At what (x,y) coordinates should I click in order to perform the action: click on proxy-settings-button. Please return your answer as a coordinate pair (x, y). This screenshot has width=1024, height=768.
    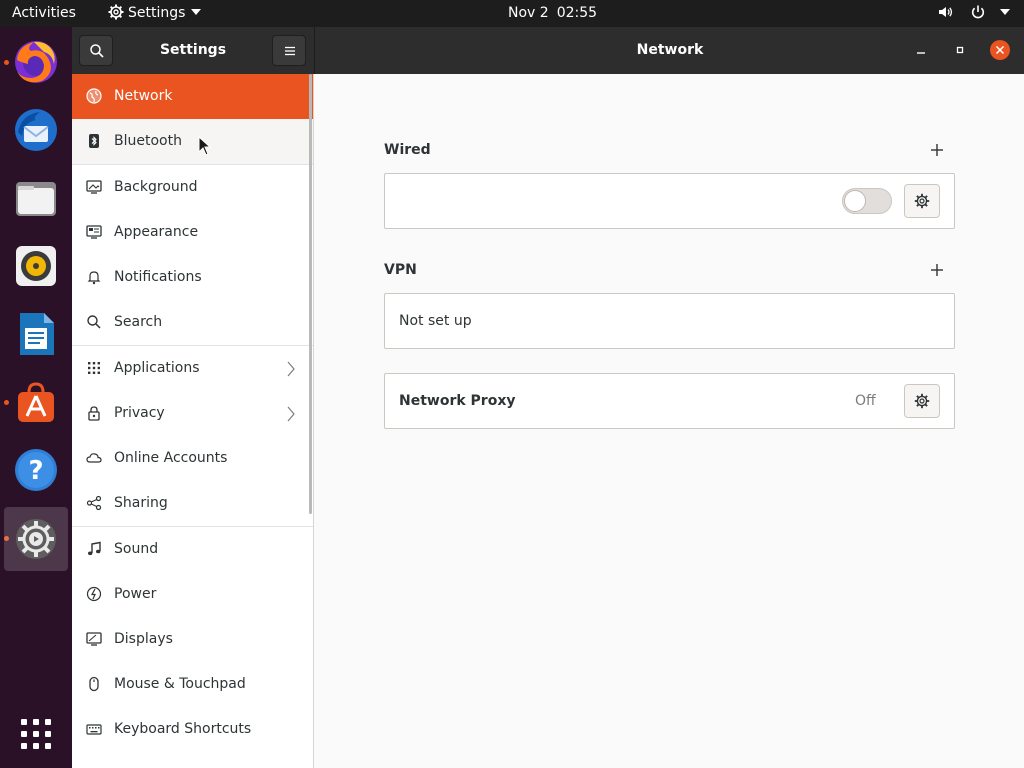
    Looking at the image, I should click on (922, 401).